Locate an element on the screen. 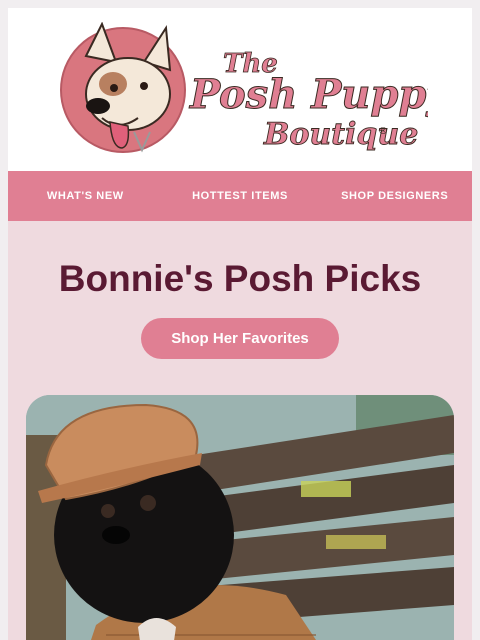 The width and height of the screenshot is (480, 640). nav-item-whats-new: WHAT'S NEW is located at coordinates (85, 196).